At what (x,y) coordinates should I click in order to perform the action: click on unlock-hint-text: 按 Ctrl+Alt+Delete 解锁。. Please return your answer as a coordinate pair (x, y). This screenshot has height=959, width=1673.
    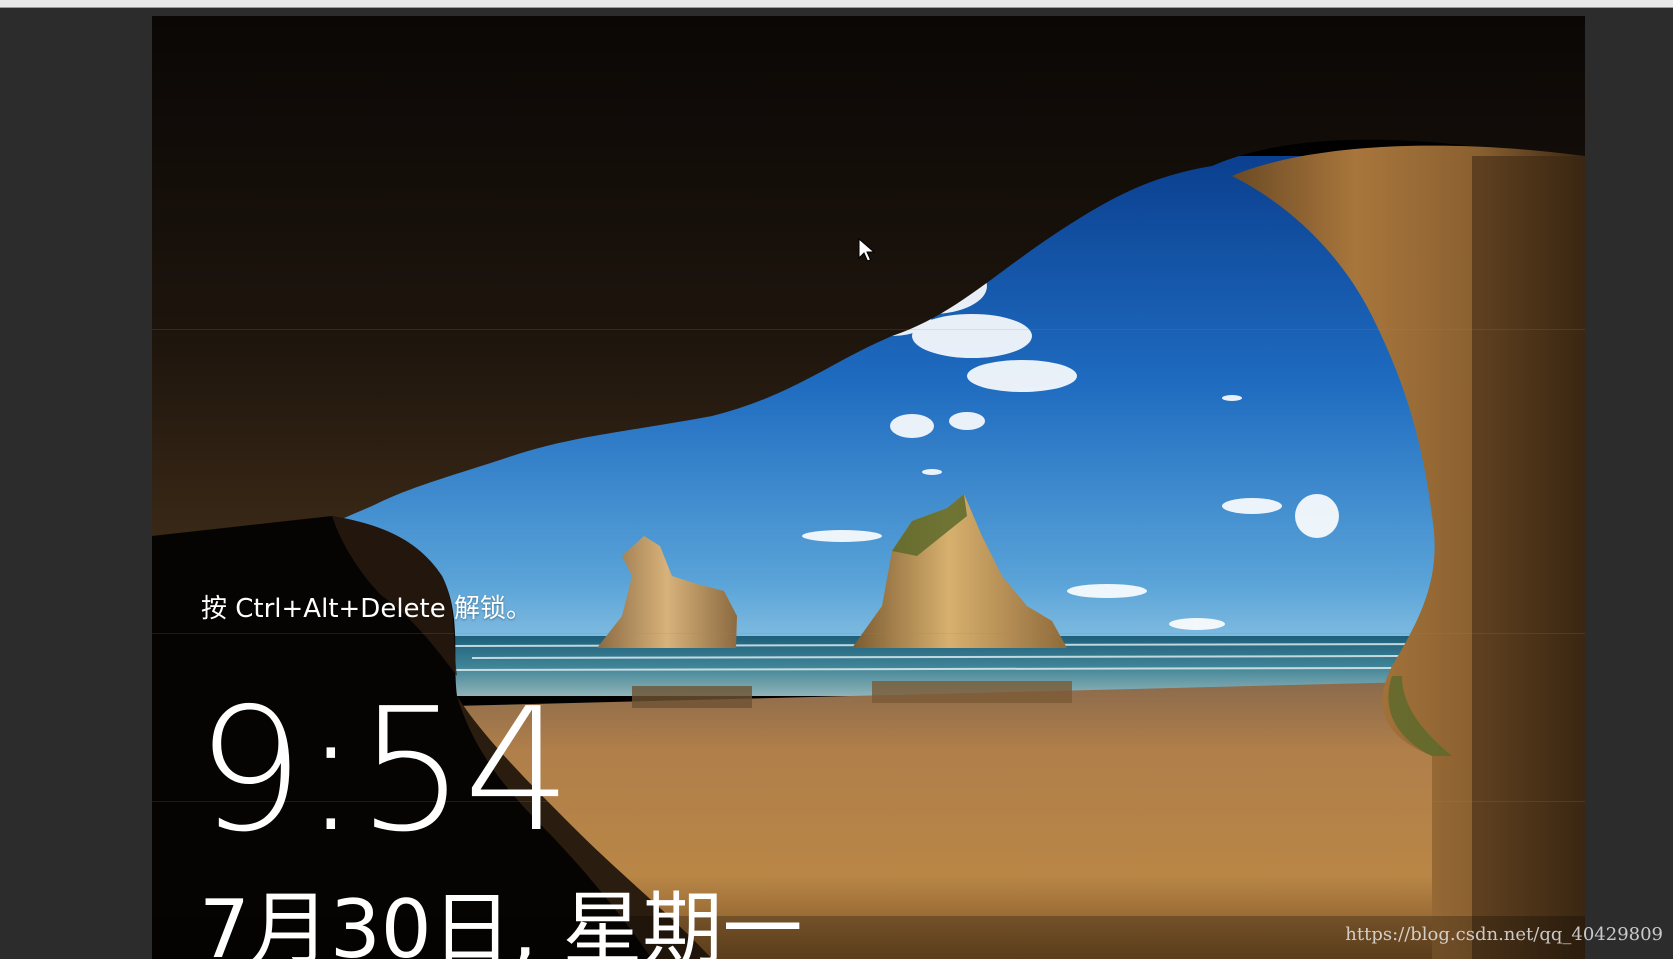
    Looking at the image, I should click on (366, 609).